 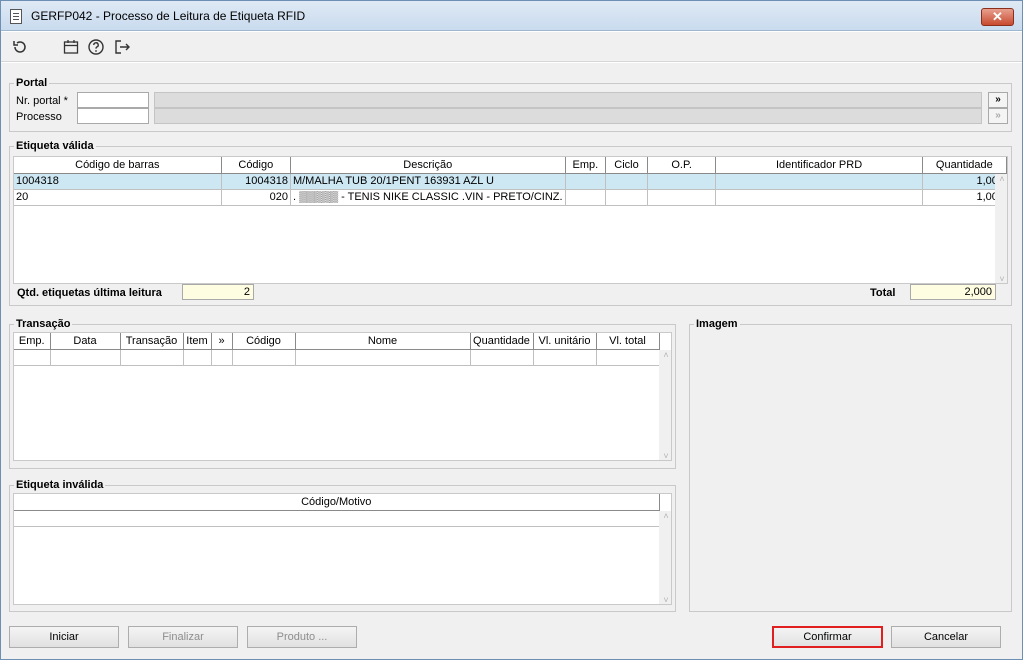 What do you see at coordinates (89, 293) in the screenshot?
I see `qtd-ultima-leitura-label: Qtd. etiquetas última leitura` at bounding box center [89, 293].